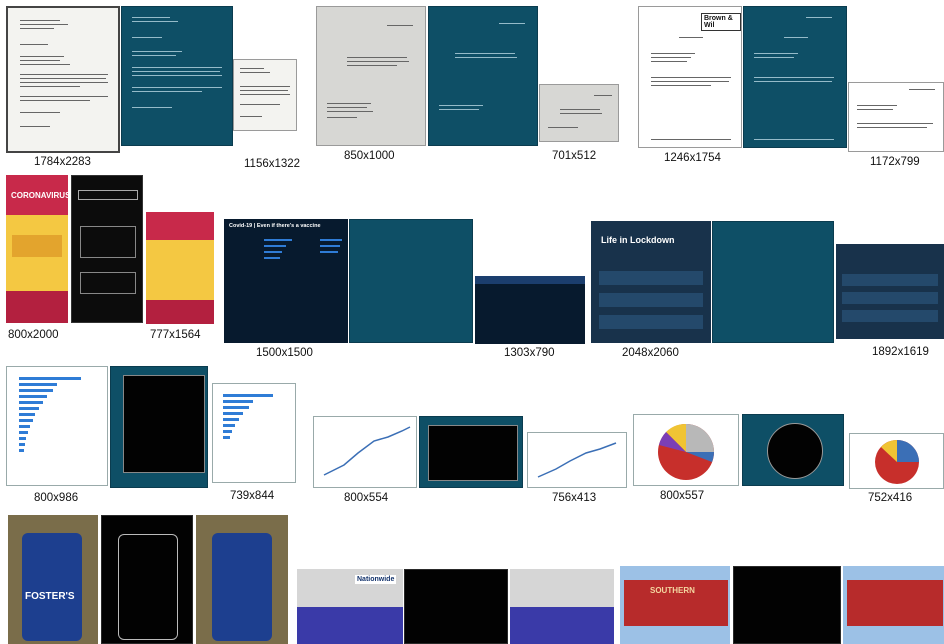 This screenshot has width=944, height=644. What do you see at coordinates (63, 79) in the screenshot?
I see `letter-original-thumbnail` at bounding box center [63, 79].